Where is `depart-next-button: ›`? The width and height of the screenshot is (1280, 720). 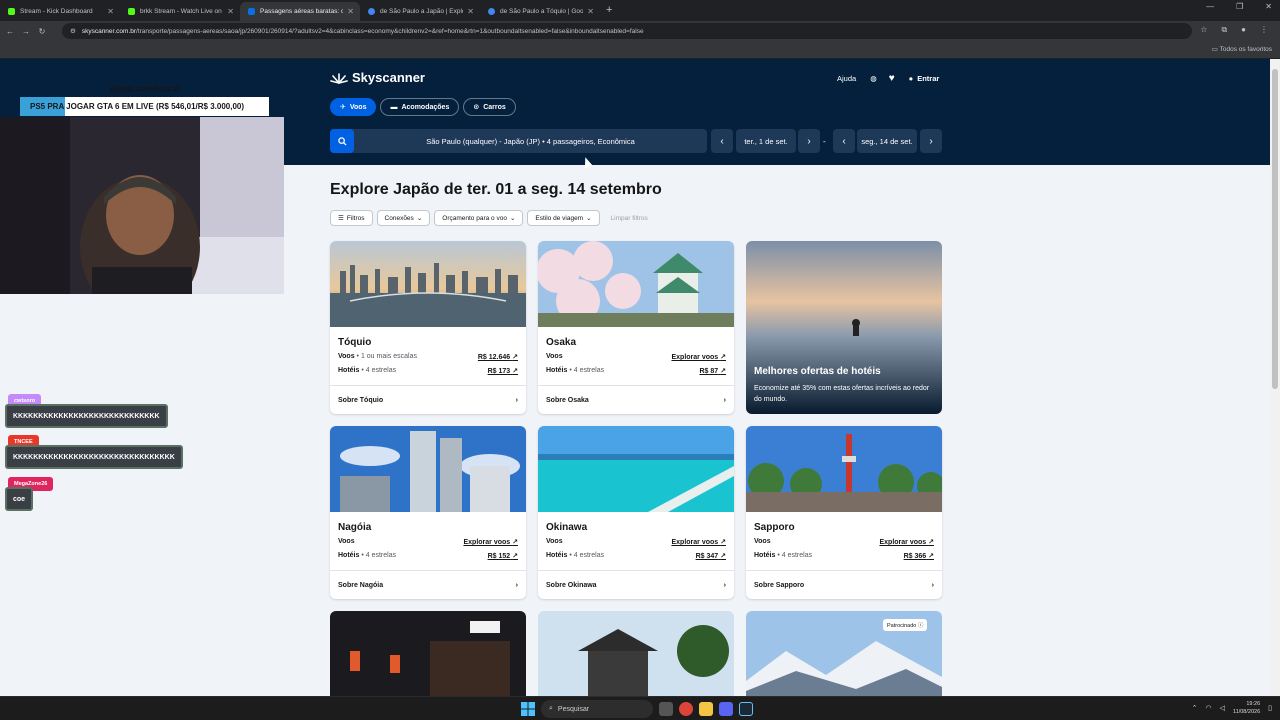 depart-next-button: › is located at coordinates (809, 141).